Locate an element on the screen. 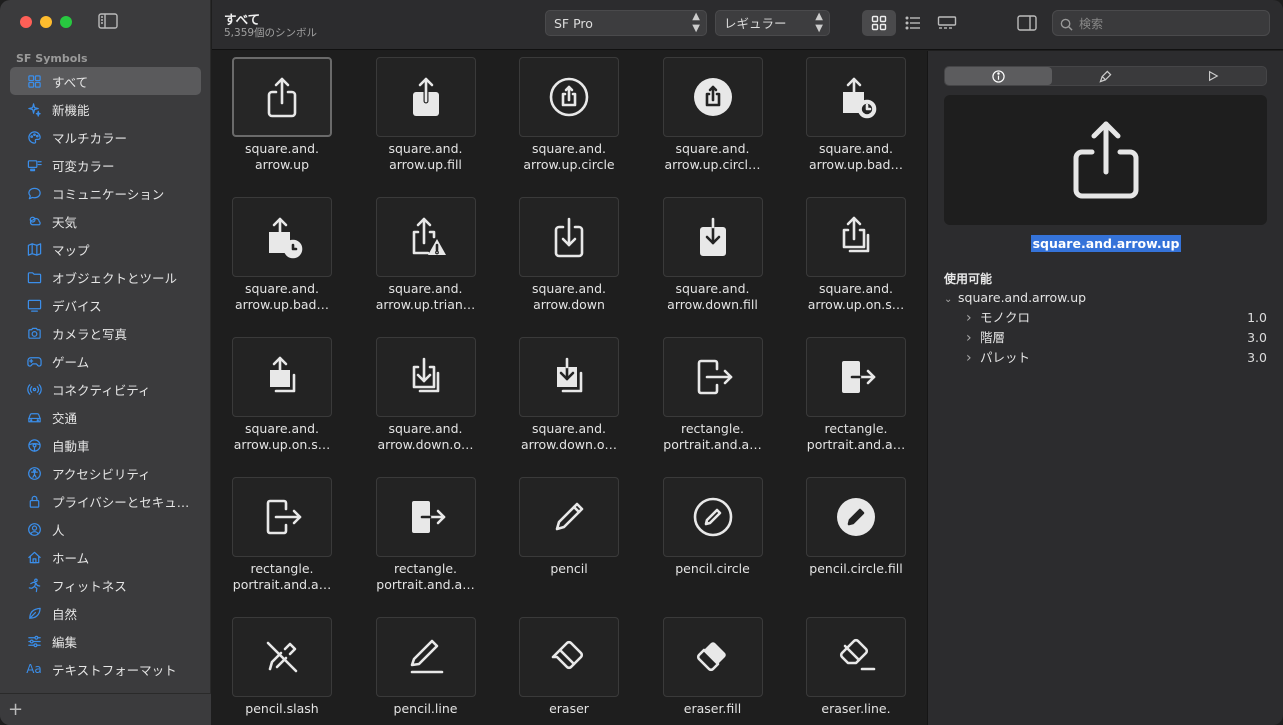 The image size is (1283, 725). sidebar-item: ホーム is located at coordinates (105, 557).